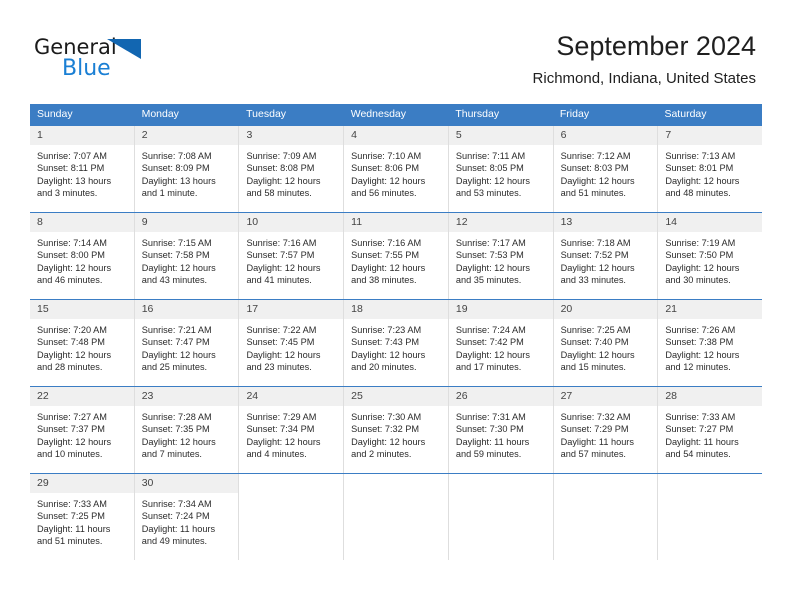 The height and width of the screenshot is (612, 792). Describe the element at coordinates (595, 156) in the screenshot. I see `sunrise-time: Sunrise: 7:12 AM` at that location.